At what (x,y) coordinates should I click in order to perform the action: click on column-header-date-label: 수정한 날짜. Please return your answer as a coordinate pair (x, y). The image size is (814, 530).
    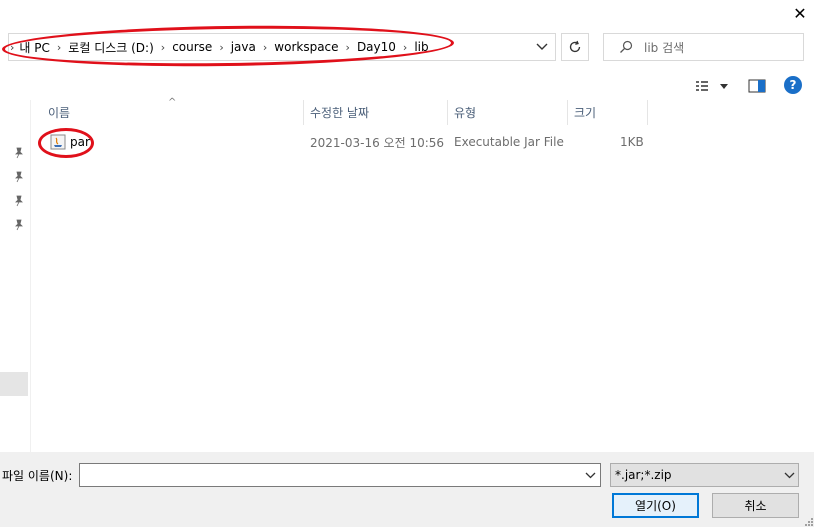
    Looking at the image, I should click on (340, 113).